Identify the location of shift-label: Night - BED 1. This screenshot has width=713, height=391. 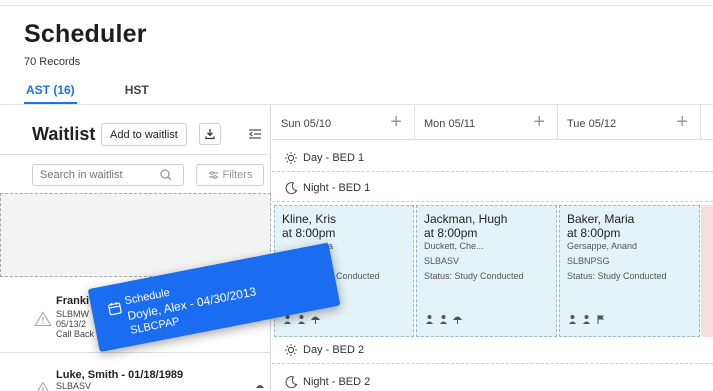
(337, 188).